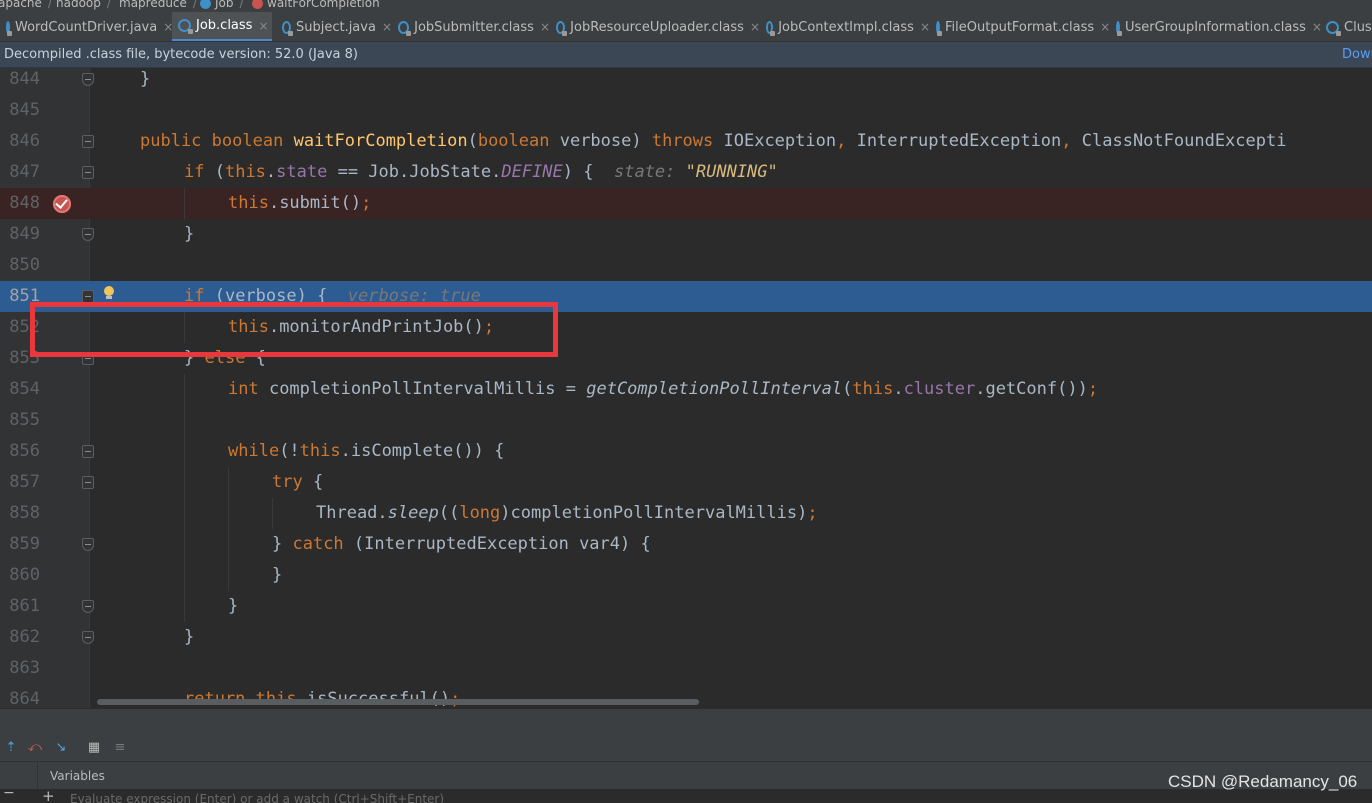 This screenshot has height=803, width=1372. What do you see at coordinates (225, 5) in the screenshot?
I see `breadcrumb-item-job: Job /` at bounding box center [225, 5].